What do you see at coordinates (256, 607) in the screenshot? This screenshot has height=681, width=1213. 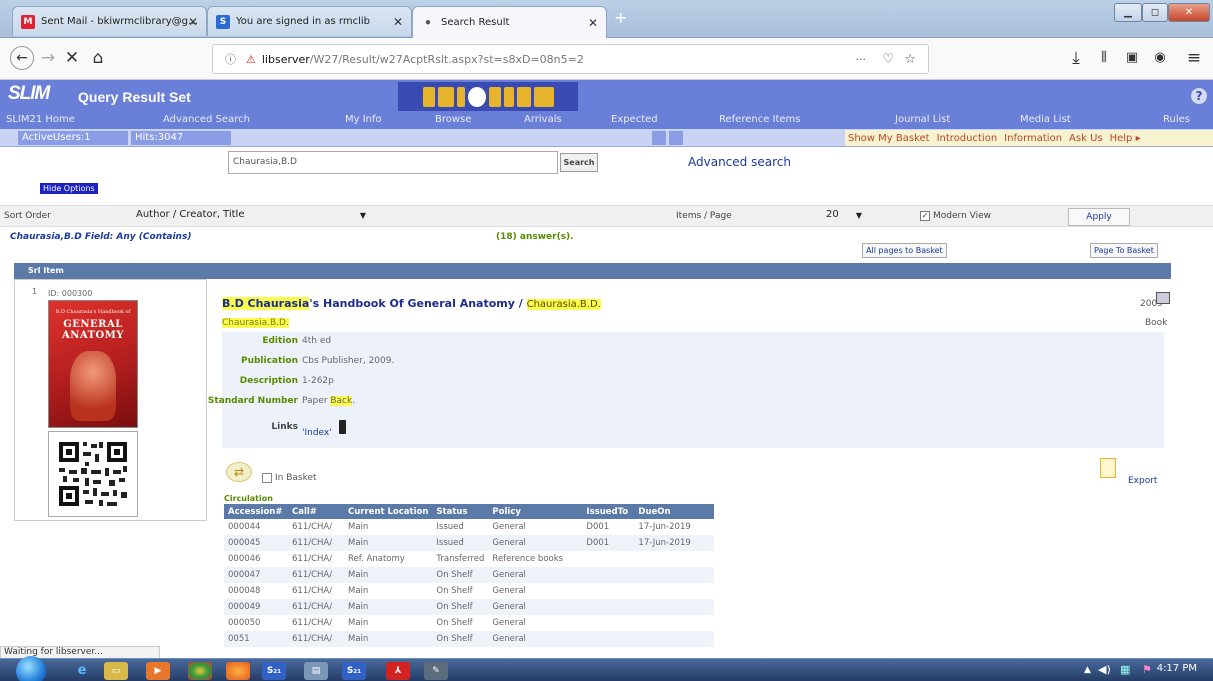 I see `accession-cell: 000049` at bounding box center [256, 607].